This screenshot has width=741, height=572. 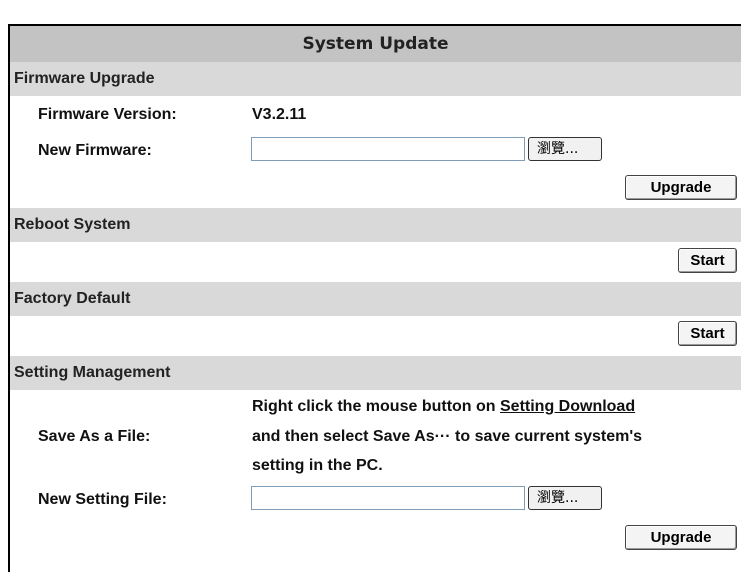 What do you see at coordinates (376, 406) in the screenshot?
I see `description-text: Right click the mouse button on` at bounding box center [376, 406].